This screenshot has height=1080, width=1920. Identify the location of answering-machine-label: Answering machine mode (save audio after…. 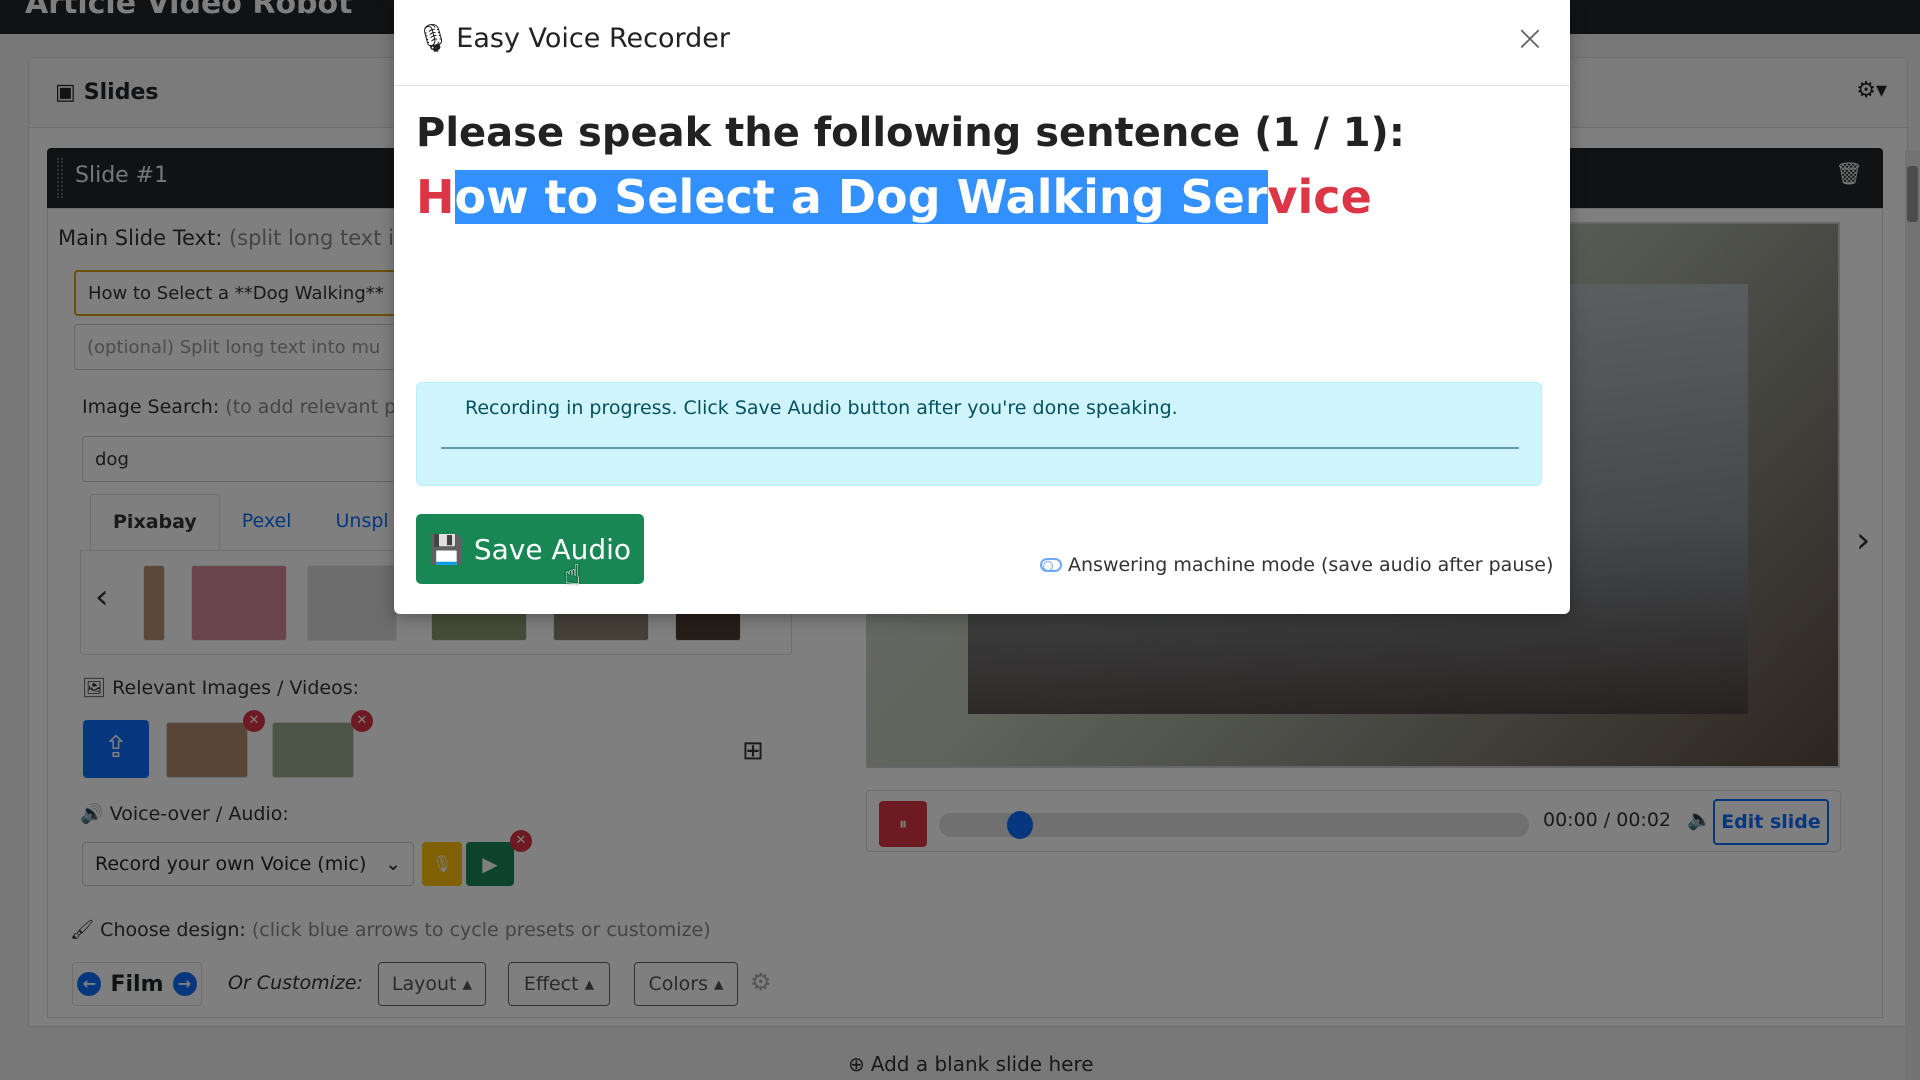
(1311, 565).